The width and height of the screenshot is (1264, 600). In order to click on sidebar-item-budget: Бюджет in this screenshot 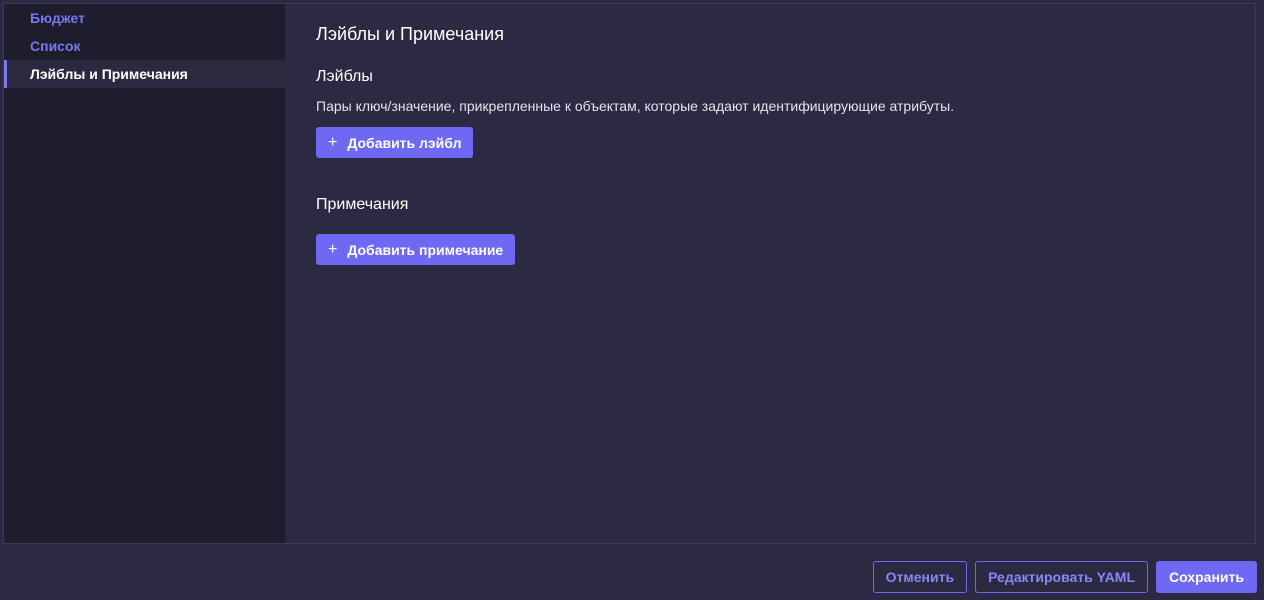, I will do `click(144, 18)`.